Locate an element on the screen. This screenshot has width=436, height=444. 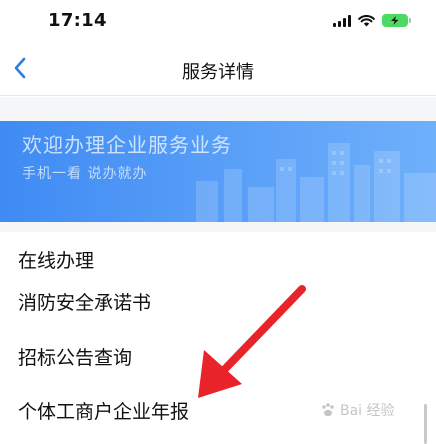
list-item-label: 个体工商户企业年报 is located at coordinates (104, 412).